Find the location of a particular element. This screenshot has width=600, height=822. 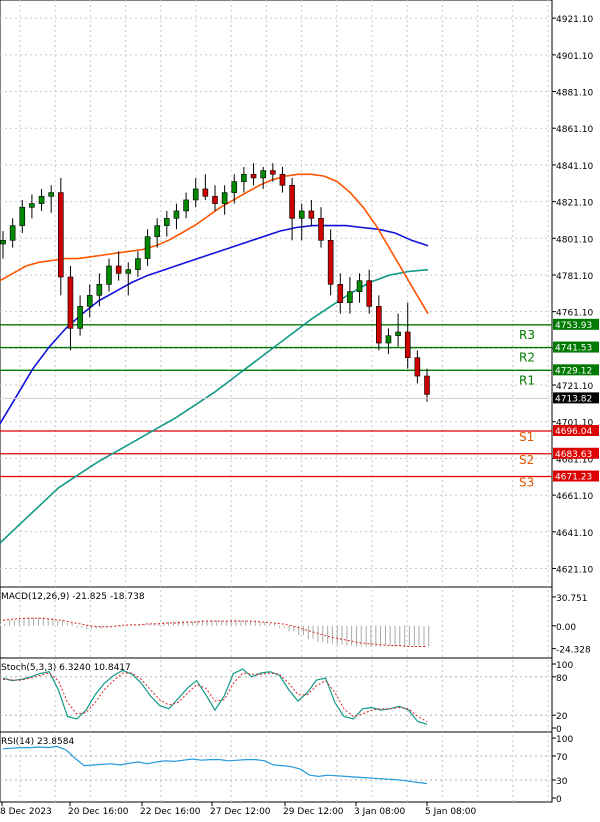

price-tick-label: 4881.10 is located at coordinates (574, 94).